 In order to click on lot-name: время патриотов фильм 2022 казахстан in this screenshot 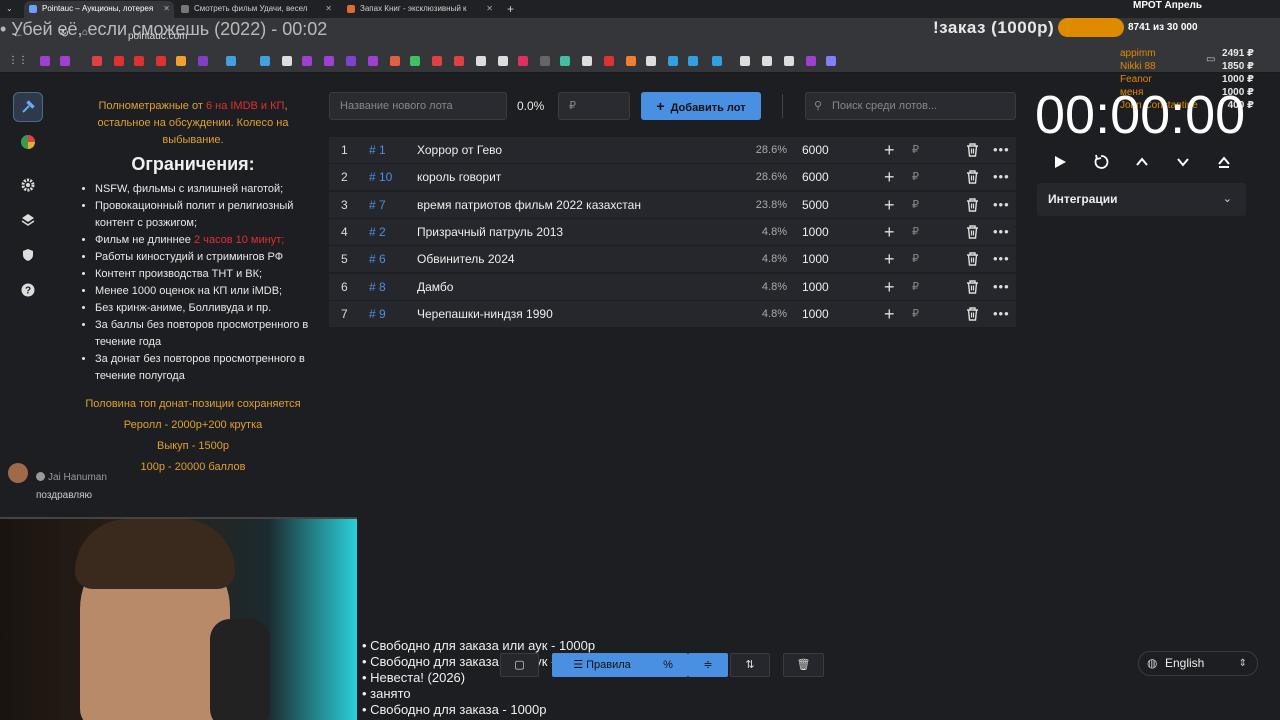, I will do `click(529, 205)`.